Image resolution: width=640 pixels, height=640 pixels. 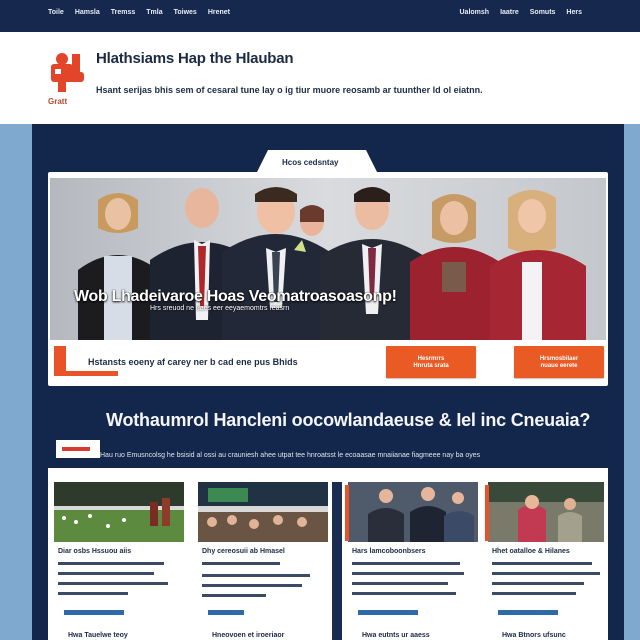 I want to click on article-card: Diar osbs Hssuou aiis Hwa Tauelwe teoy, so click(x=119, y=561).